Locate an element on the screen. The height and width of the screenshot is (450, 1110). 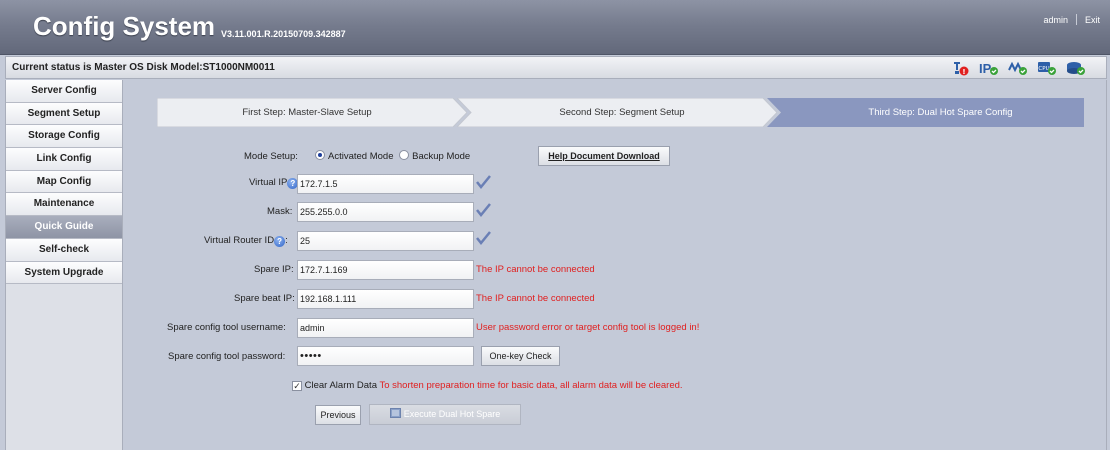
radio-backup-mode: Backup Mode is located at coordinates (435, 156).